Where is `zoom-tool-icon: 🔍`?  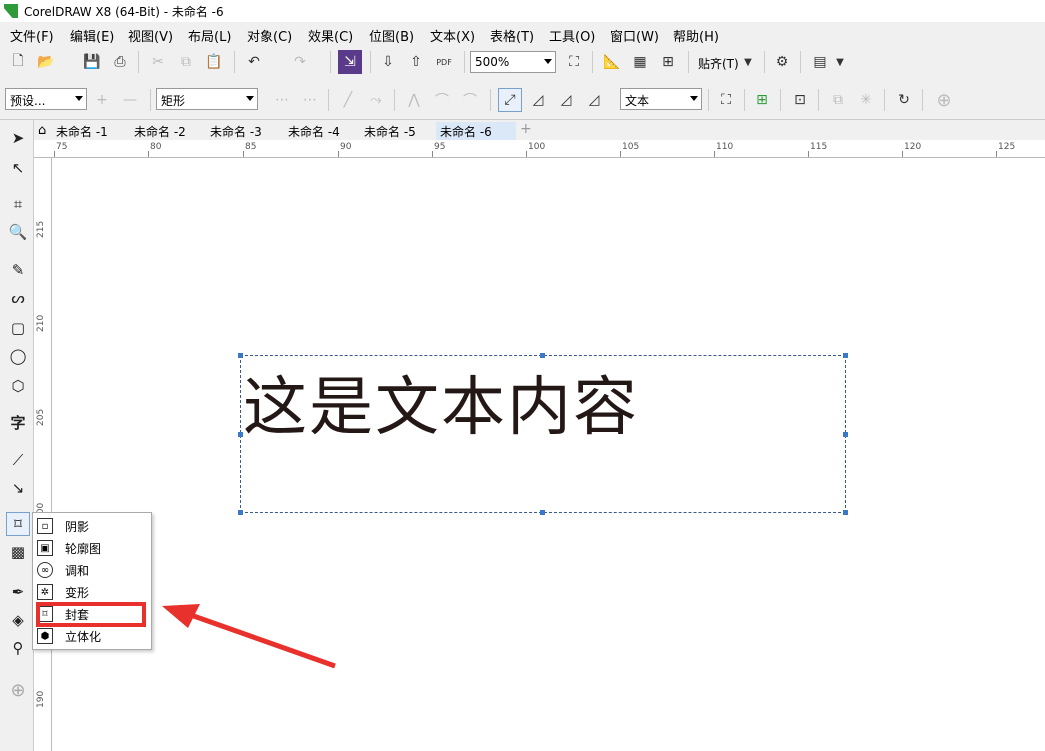
zoom-tool-icon: 🔍 is located at coordinates (18, 232).